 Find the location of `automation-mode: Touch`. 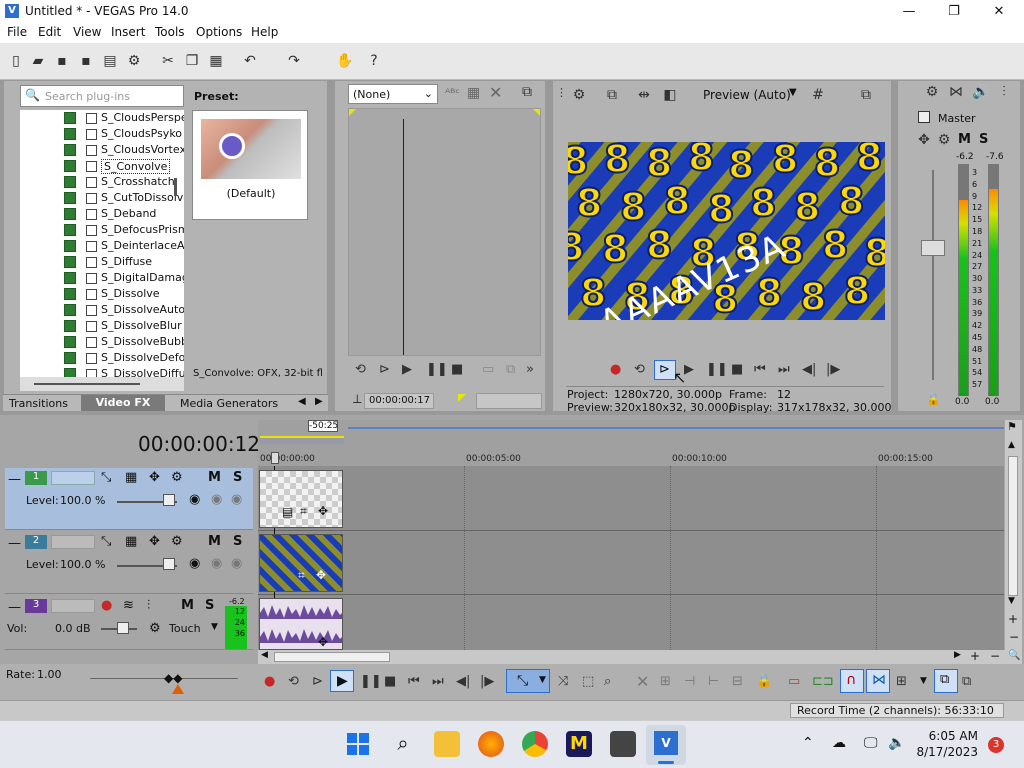

automation-mode: Touch is located at coordinates (185, 628).